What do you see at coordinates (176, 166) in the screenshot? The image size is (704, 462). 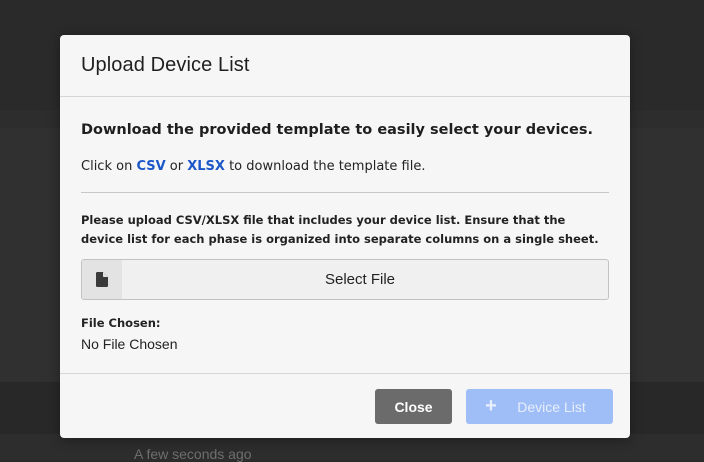 I see `download-or-text: or` at bounding box center [176, 166].